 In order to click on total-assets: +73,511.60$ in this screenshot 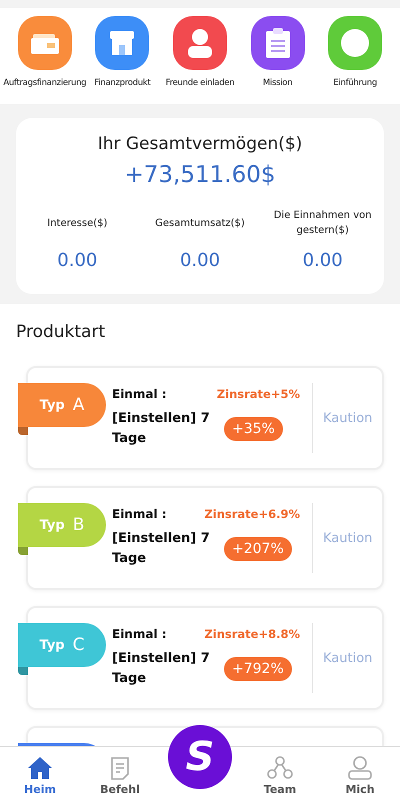, I will do `click(200, 175)`.